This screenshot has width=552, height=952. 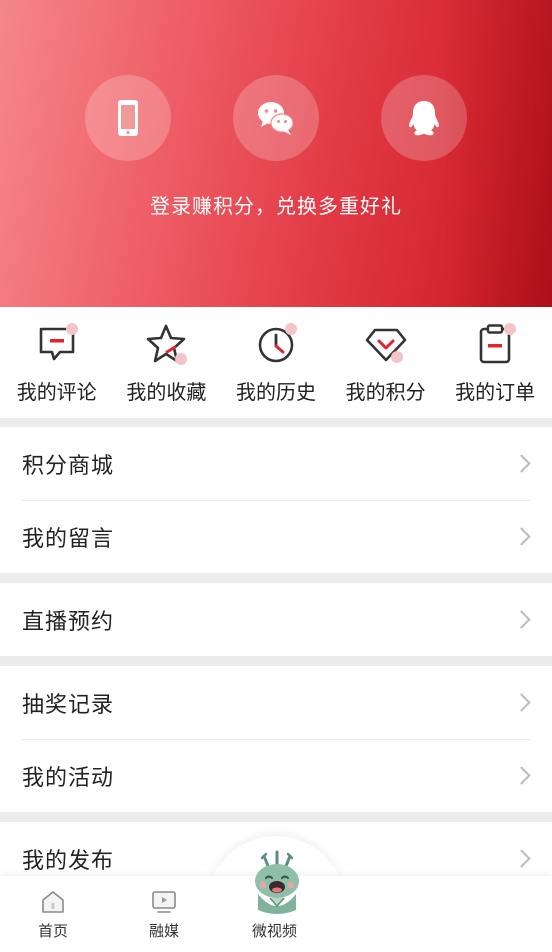 I want to click on quick-action-label: 我的收藏, so click(x=166, y=392).